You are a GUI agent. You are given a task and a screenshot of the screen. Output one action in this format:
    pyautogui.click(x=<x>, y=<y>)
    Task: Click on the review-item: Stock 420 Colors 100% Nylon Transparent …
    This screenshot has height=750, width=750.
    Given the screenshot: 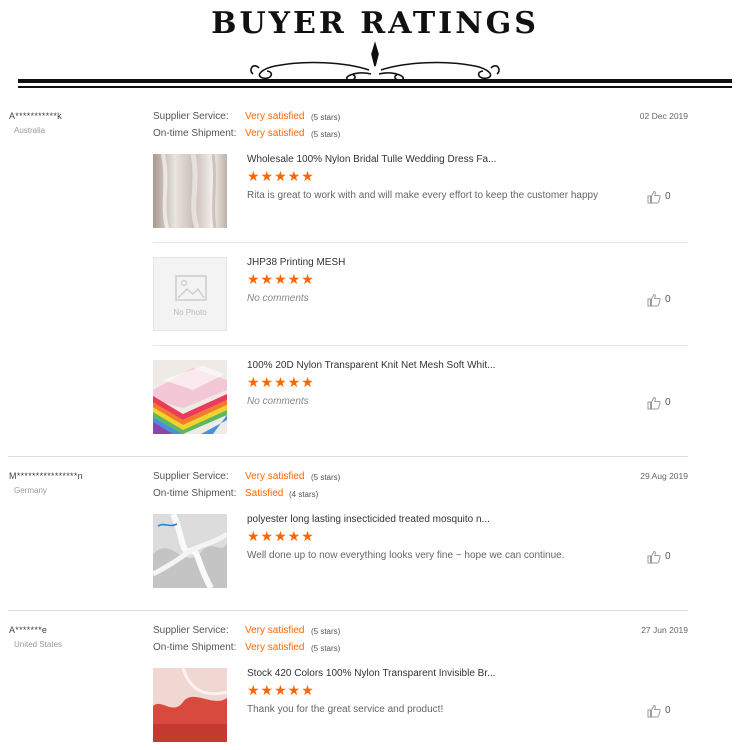 What is the action you would take?
    pyautogui.click(x=420, y=705)
    